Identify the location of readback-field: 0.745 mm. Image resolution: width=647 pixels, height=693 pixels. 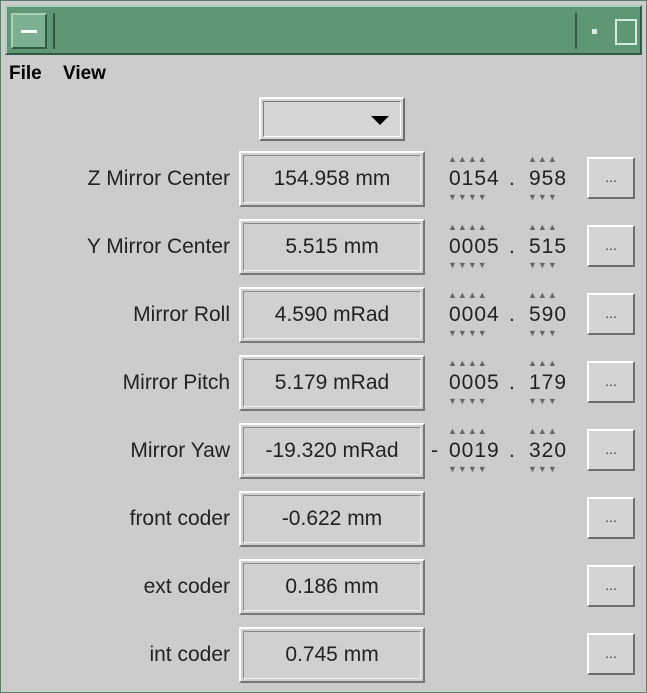
(332, 655).